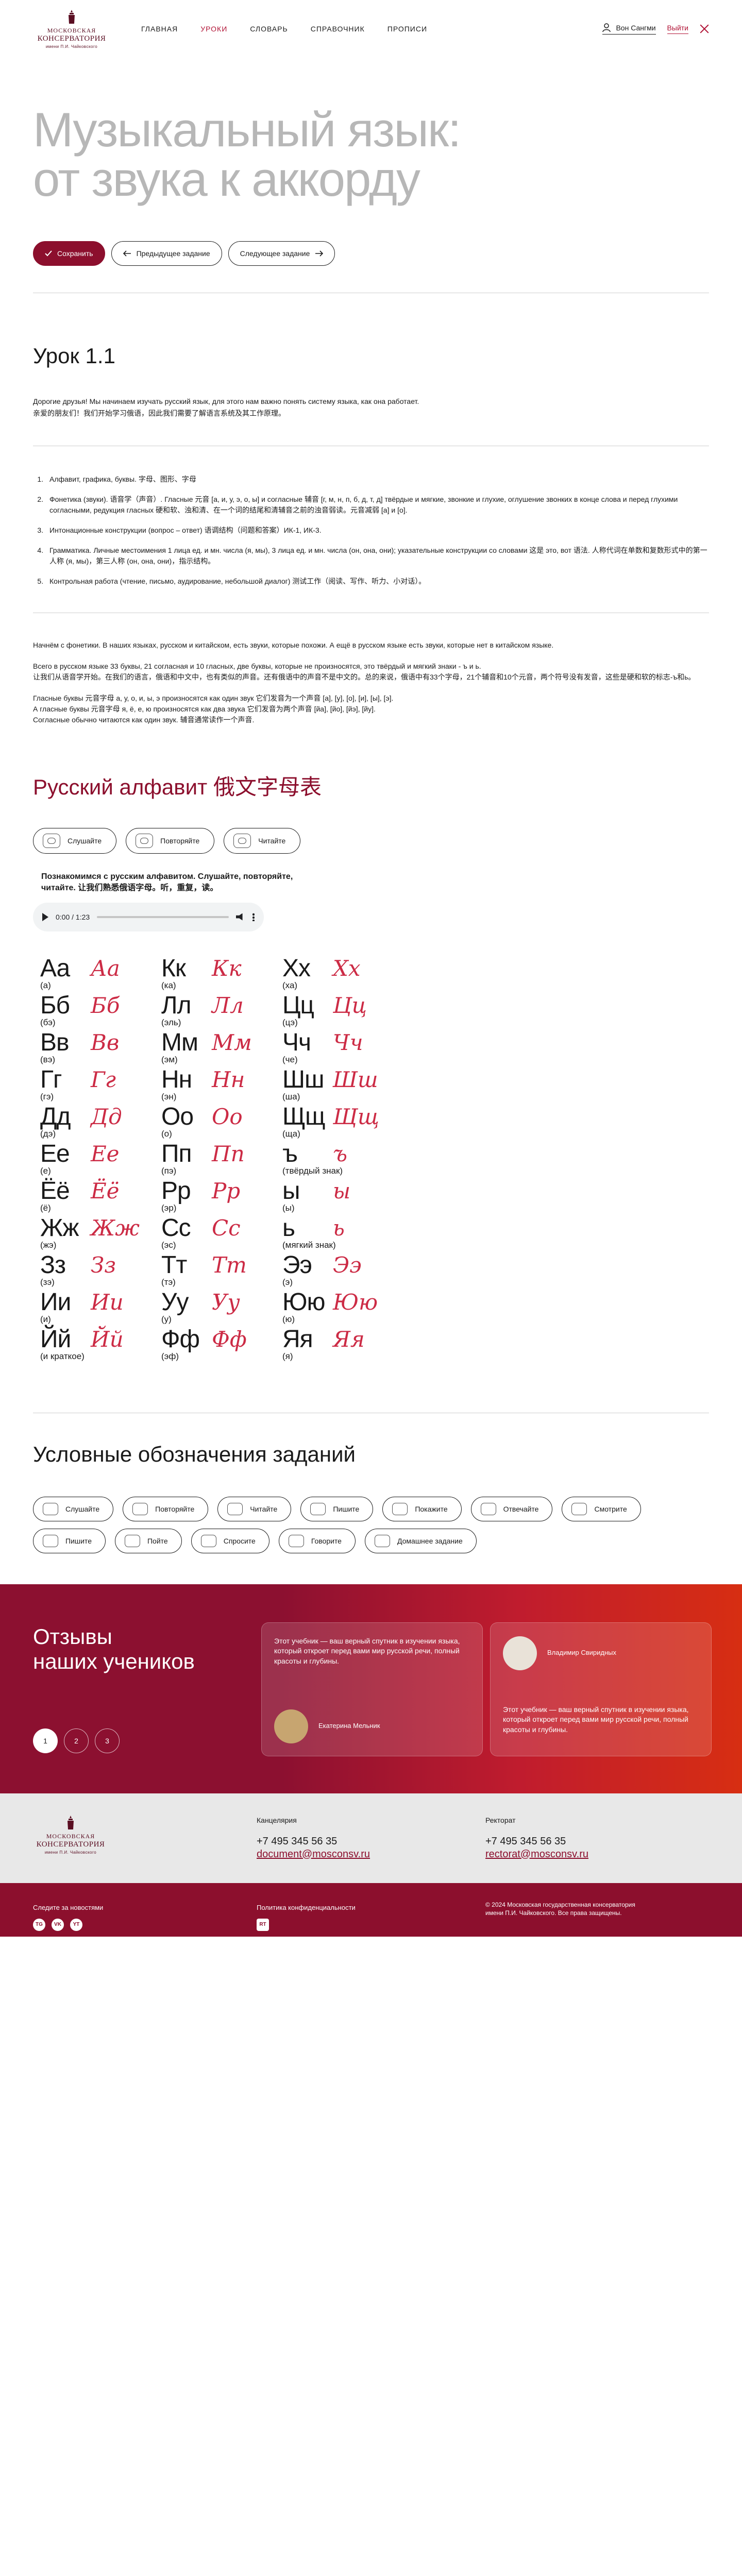 This screenshot has height=2576, width=742. Describe the element at coordinates (239, 1540) in the screenshot. I see `convention-label: Спросите` at that location.